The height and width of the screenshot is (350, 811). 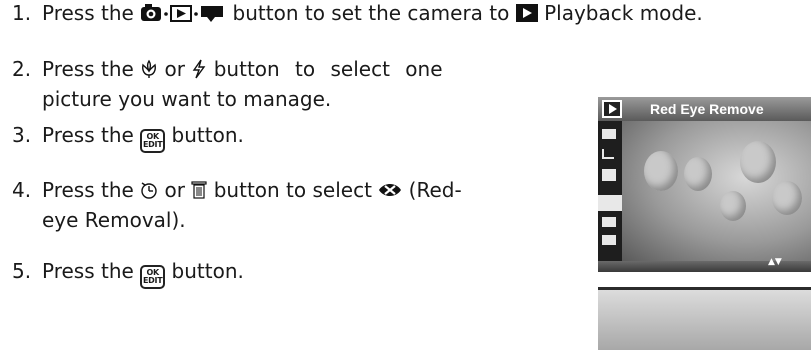 I want to click on rotate-icon, so click(x=609, y=175).